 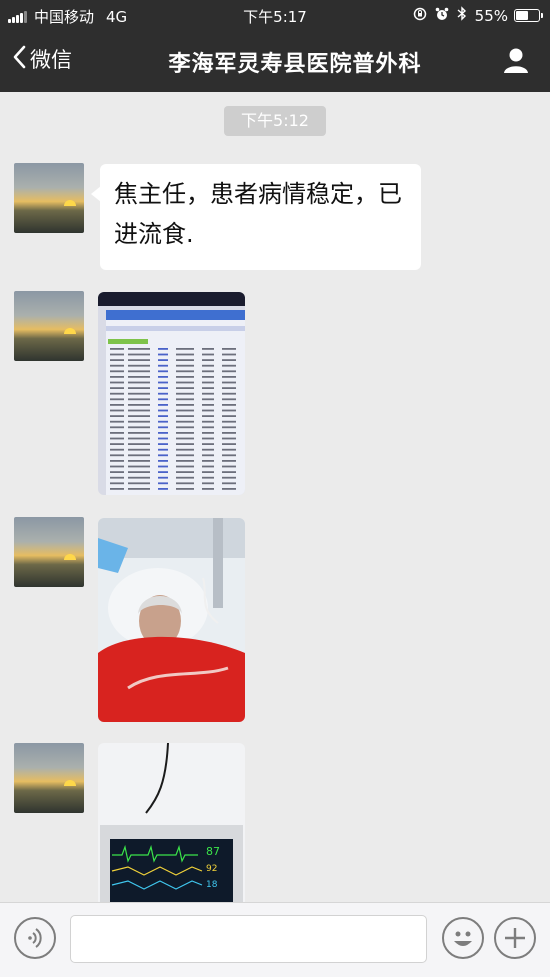 I want to click on message-input, so click(x=248, y=939).